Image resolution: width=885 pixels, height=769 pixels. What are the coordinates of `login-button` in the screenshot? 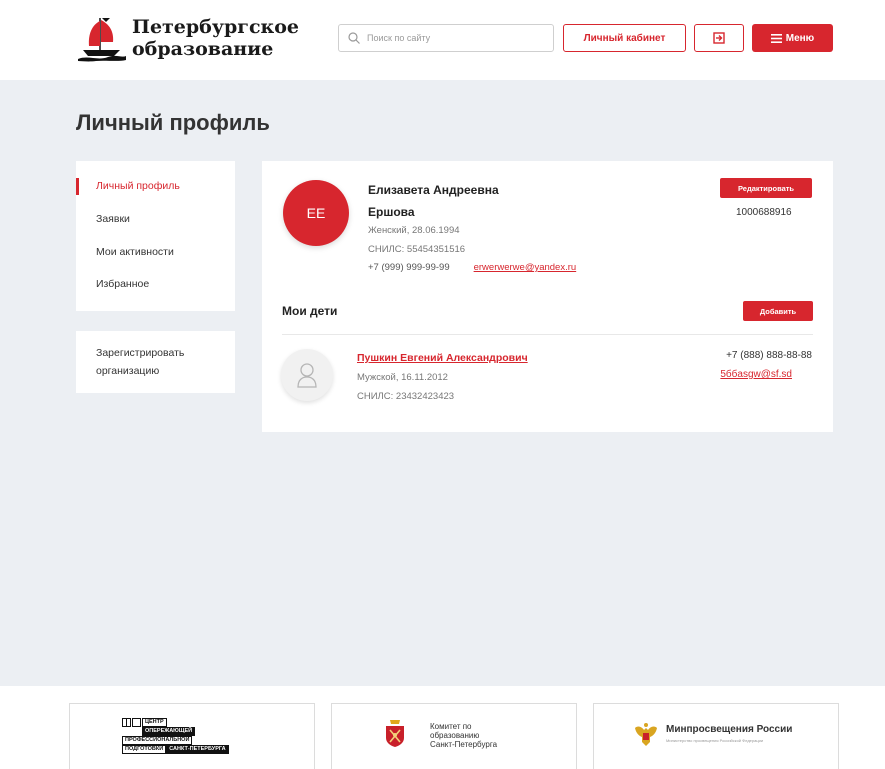 It's located at (719, 38).